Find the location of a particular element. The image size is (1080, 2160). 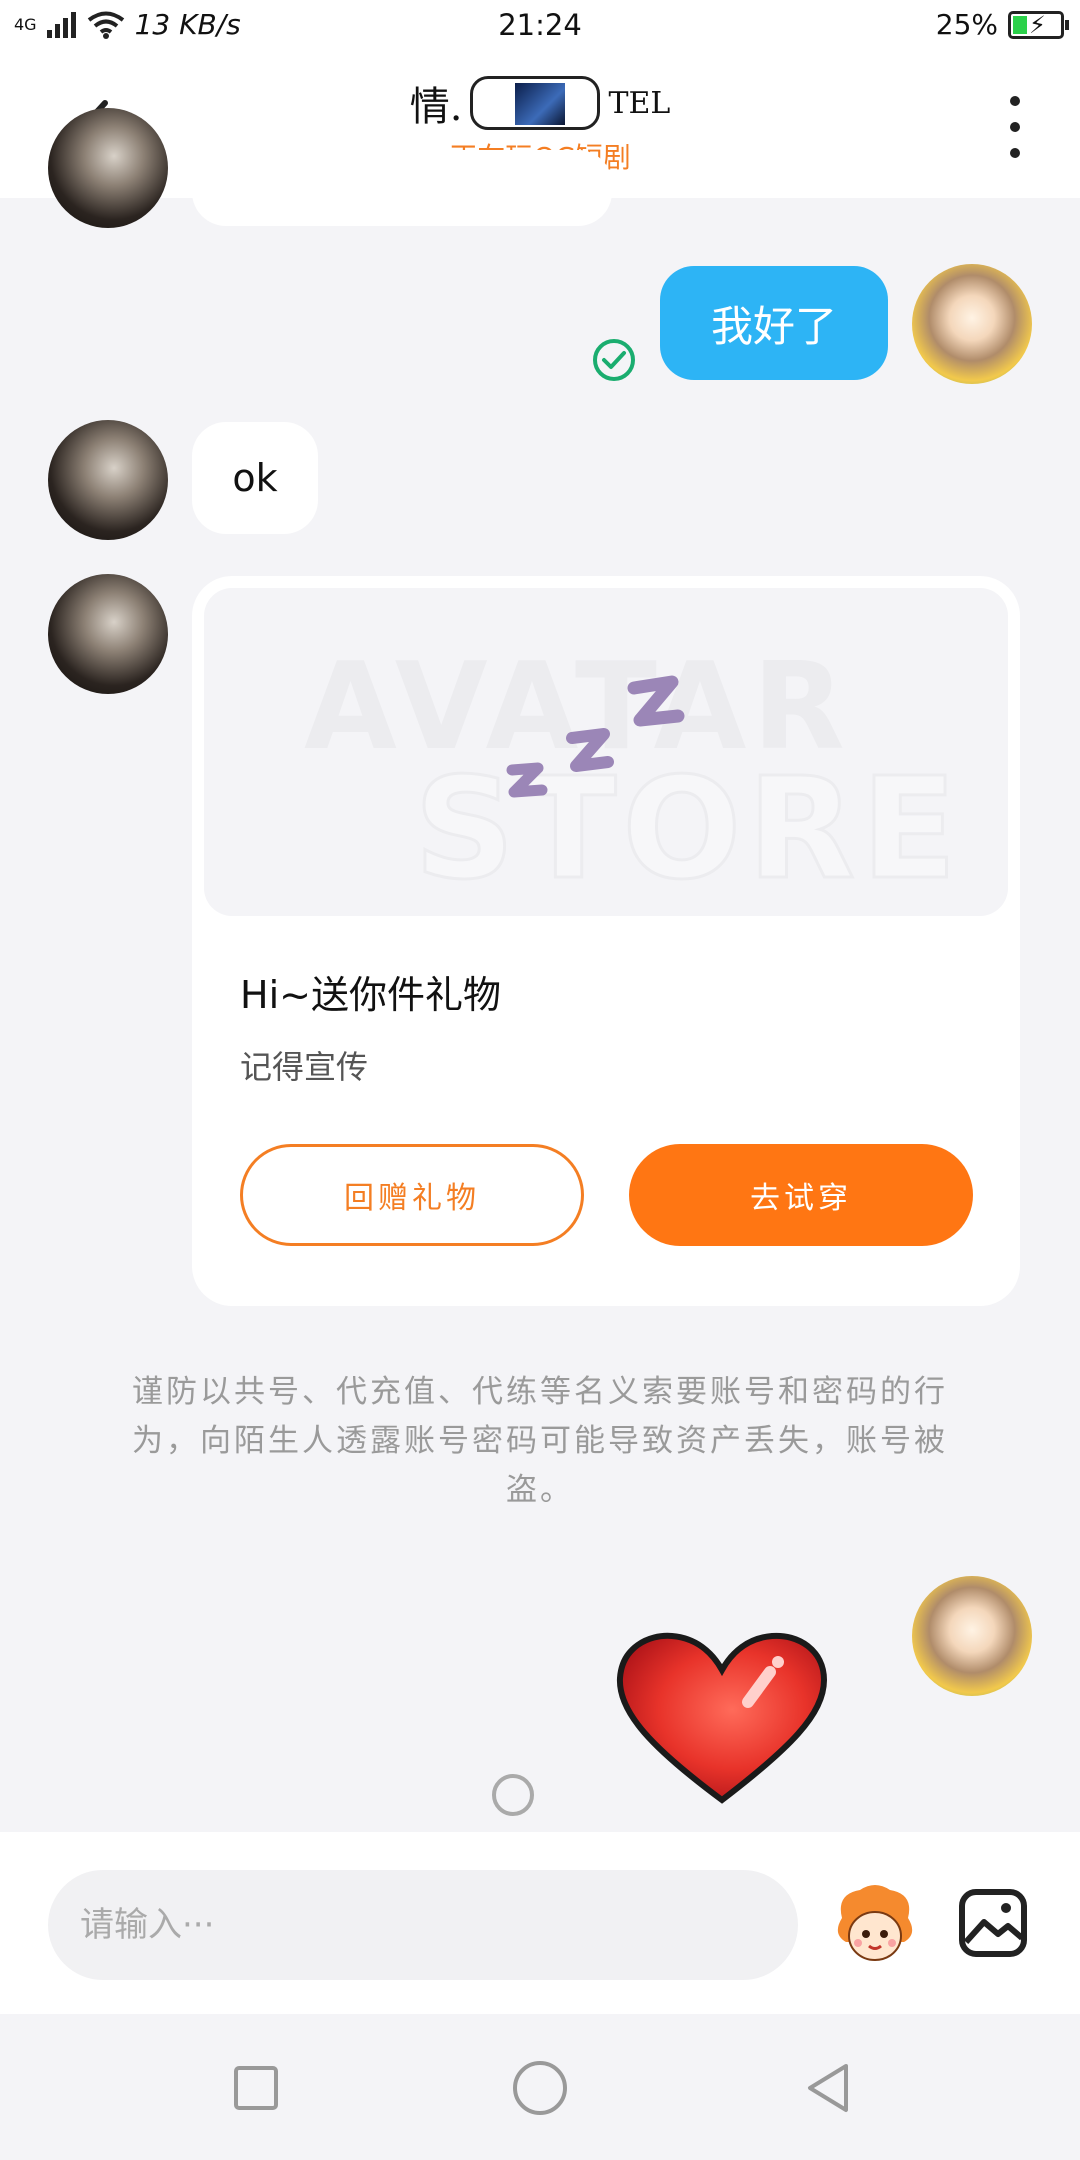

gift-card-title: Hi~送你件礼物 is located at coordinates (370, 995).